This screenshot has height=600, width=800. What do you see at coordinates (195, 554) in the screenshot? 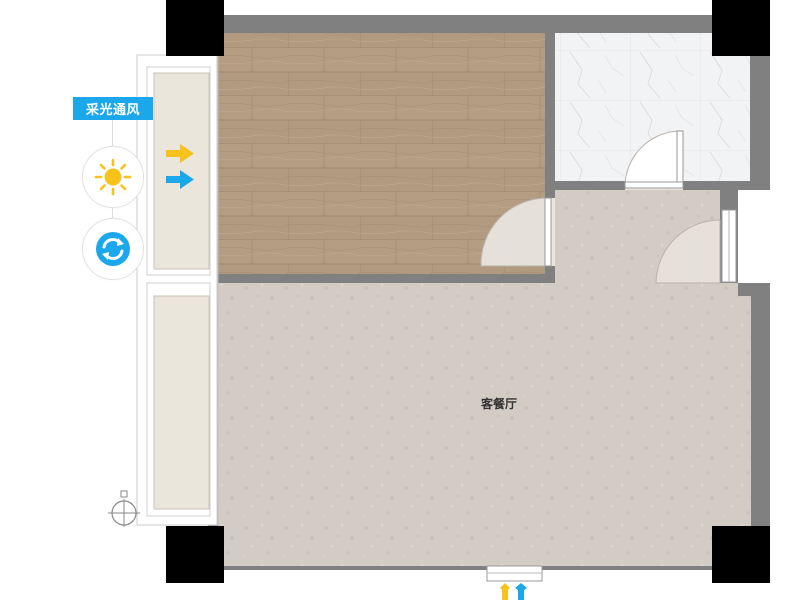
I see `pillar-bottom-left` at bounding box center [195, 554].